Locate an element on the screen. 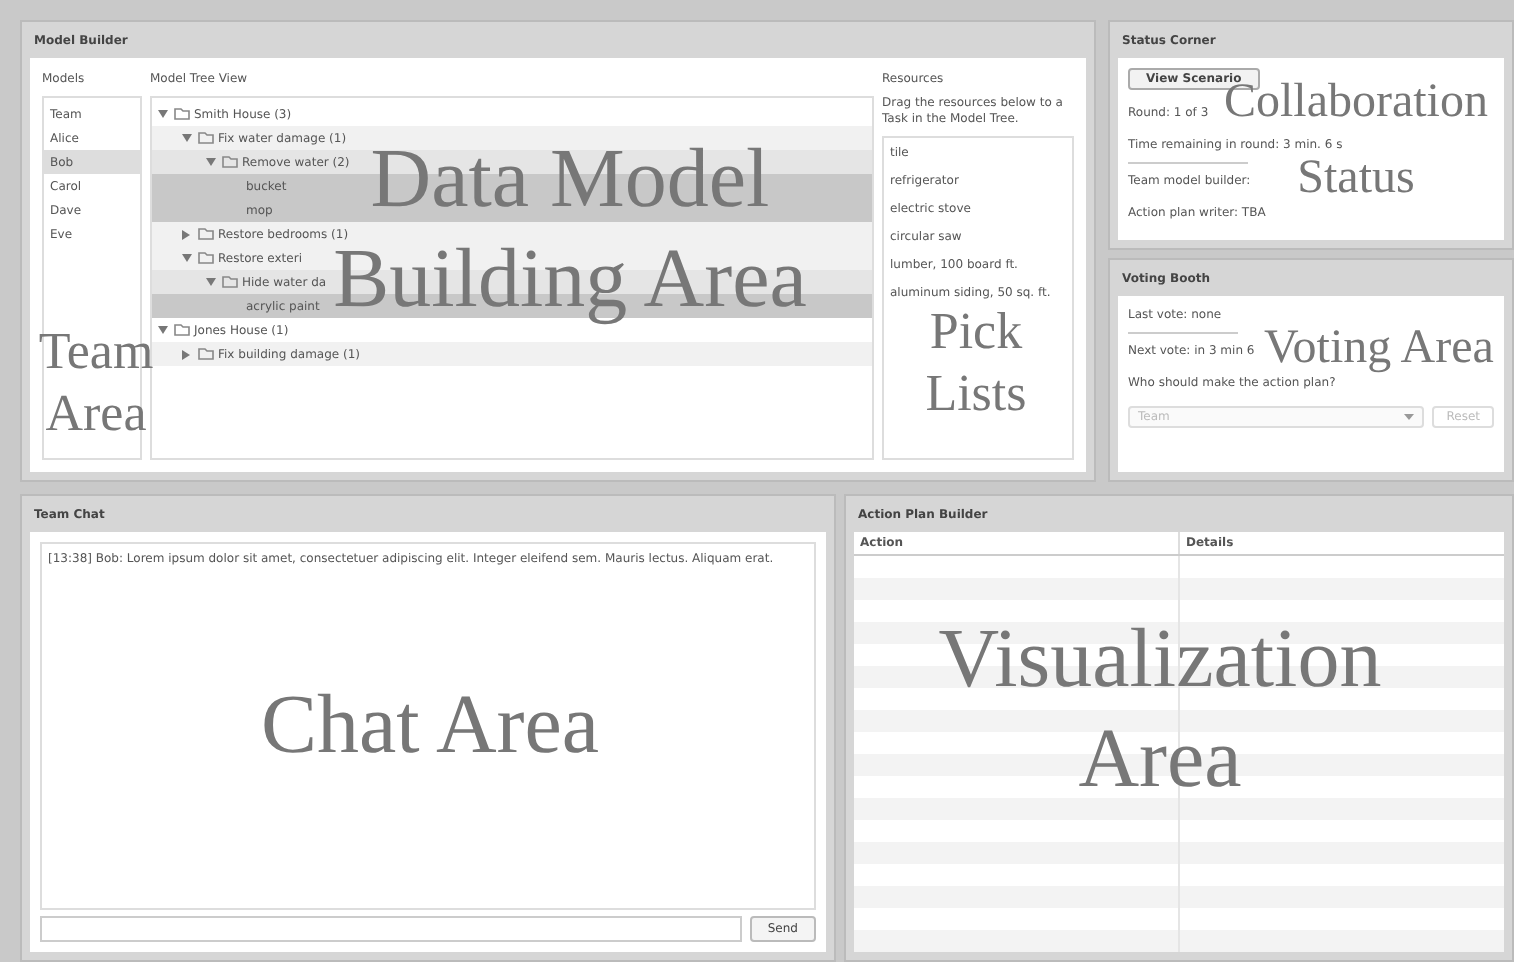  area-label: Status is located at coordinates (1356, 178).